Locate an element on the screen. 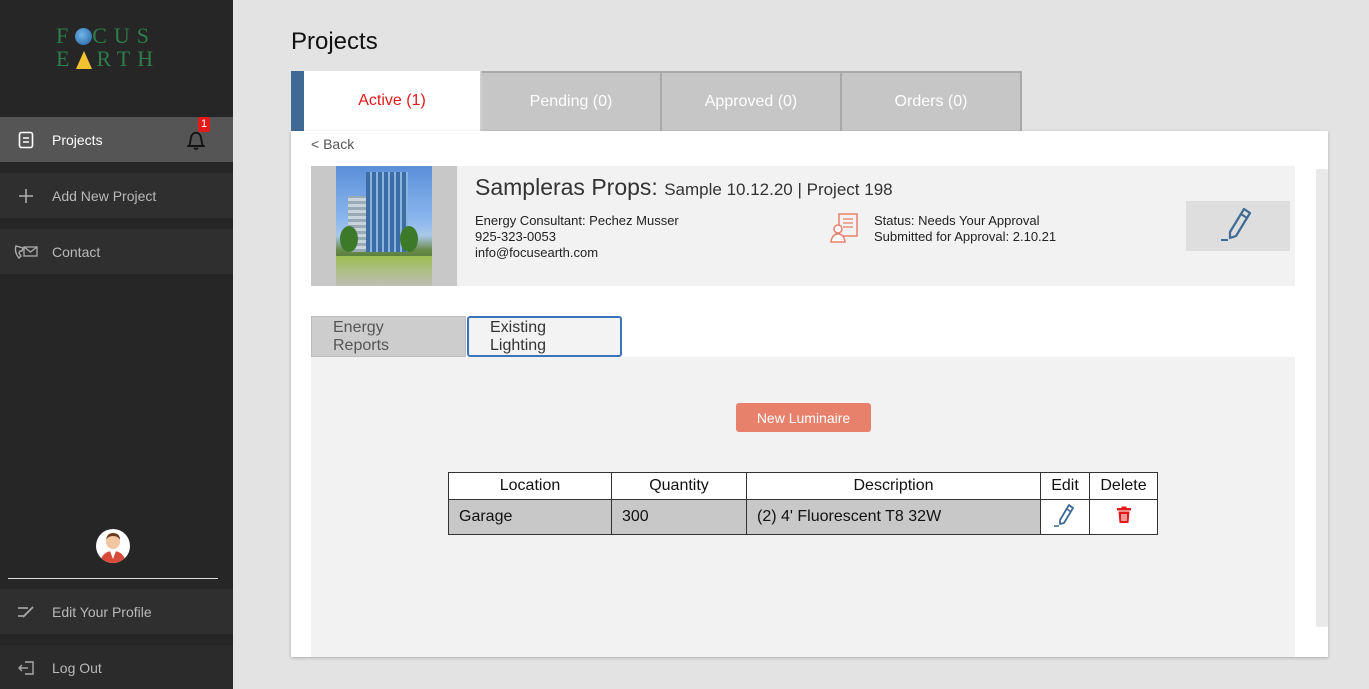 Image resolution: width=1369 pixels, height=689 pixels. project-thumbnail is located at coordinates (384, 226).